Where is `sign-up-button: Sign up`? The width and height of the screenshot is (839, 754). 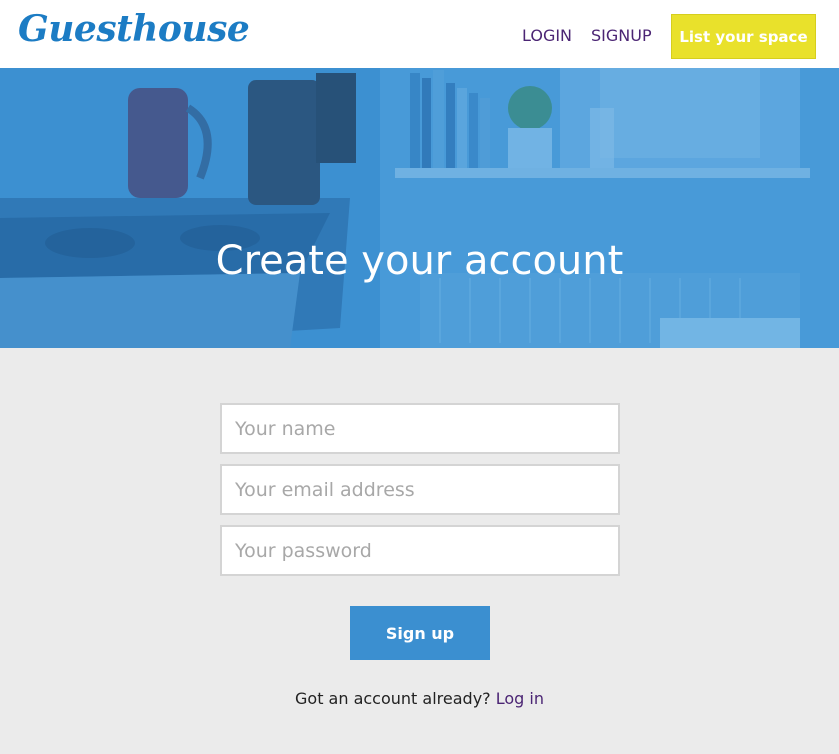 sign-up-button: Sign up is located at coordinates (420, 633).